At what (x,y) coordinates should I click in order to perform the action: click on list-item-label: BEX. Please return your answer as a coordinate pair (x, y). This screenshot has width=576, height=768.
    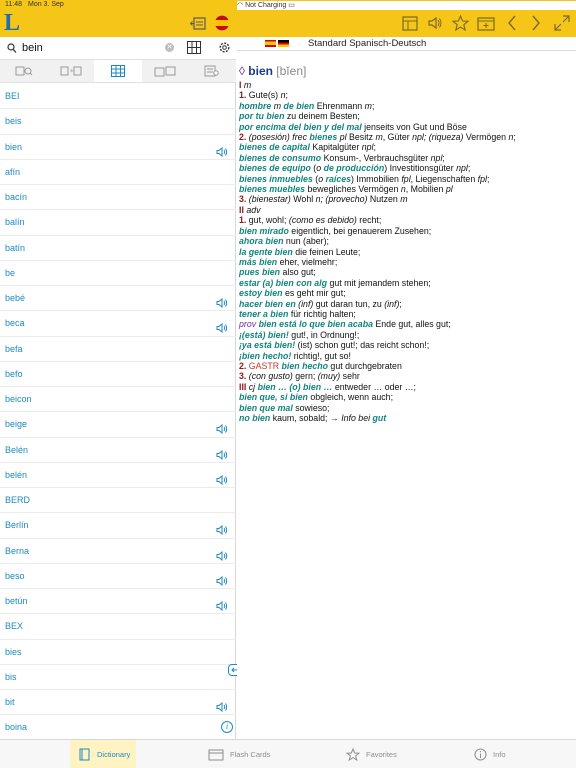
    Looking at the image, I should click on (14, 626).